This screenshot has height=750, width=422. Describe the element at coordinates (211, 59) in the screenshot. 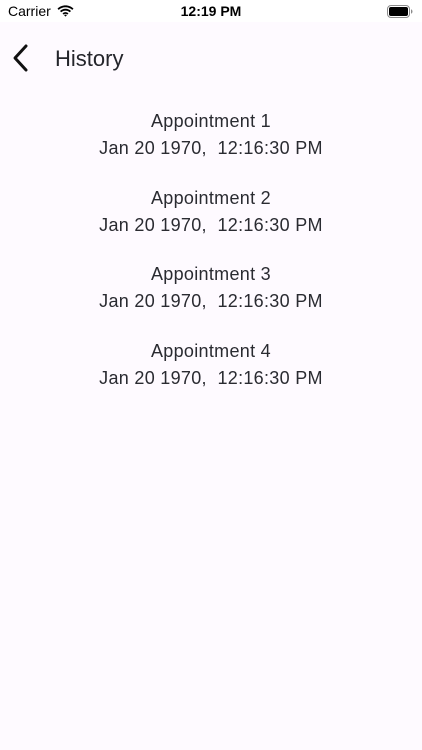

I see `navigation-bar: History` at that location.